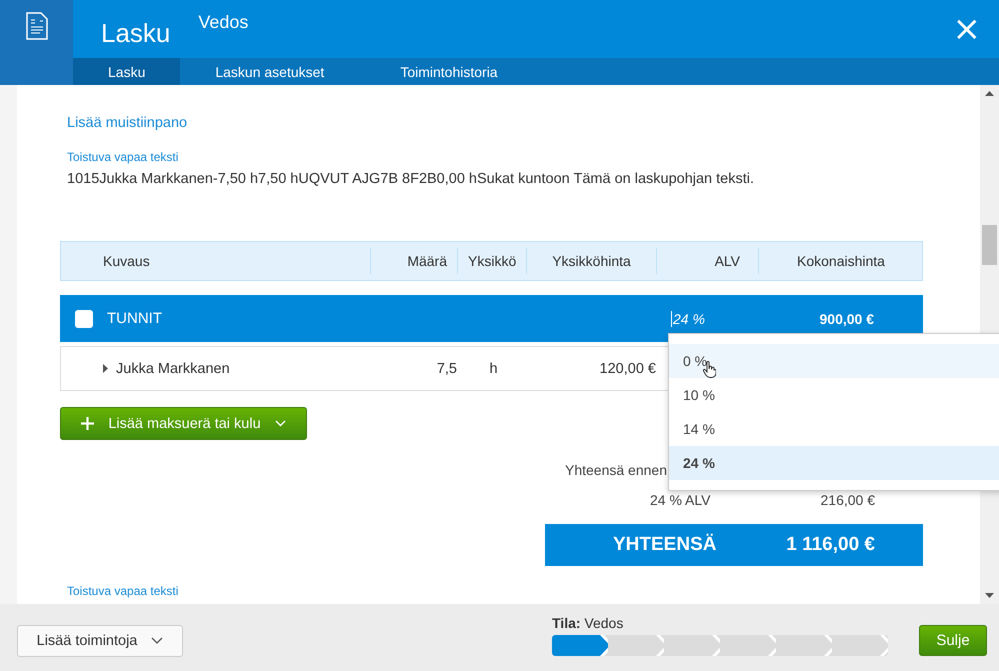 The height and width of the screenshot is (671, 999). Describe the element at coordinates (847, 500) in the screenshot. I see `vat-amount: 216,00 €` at that location.